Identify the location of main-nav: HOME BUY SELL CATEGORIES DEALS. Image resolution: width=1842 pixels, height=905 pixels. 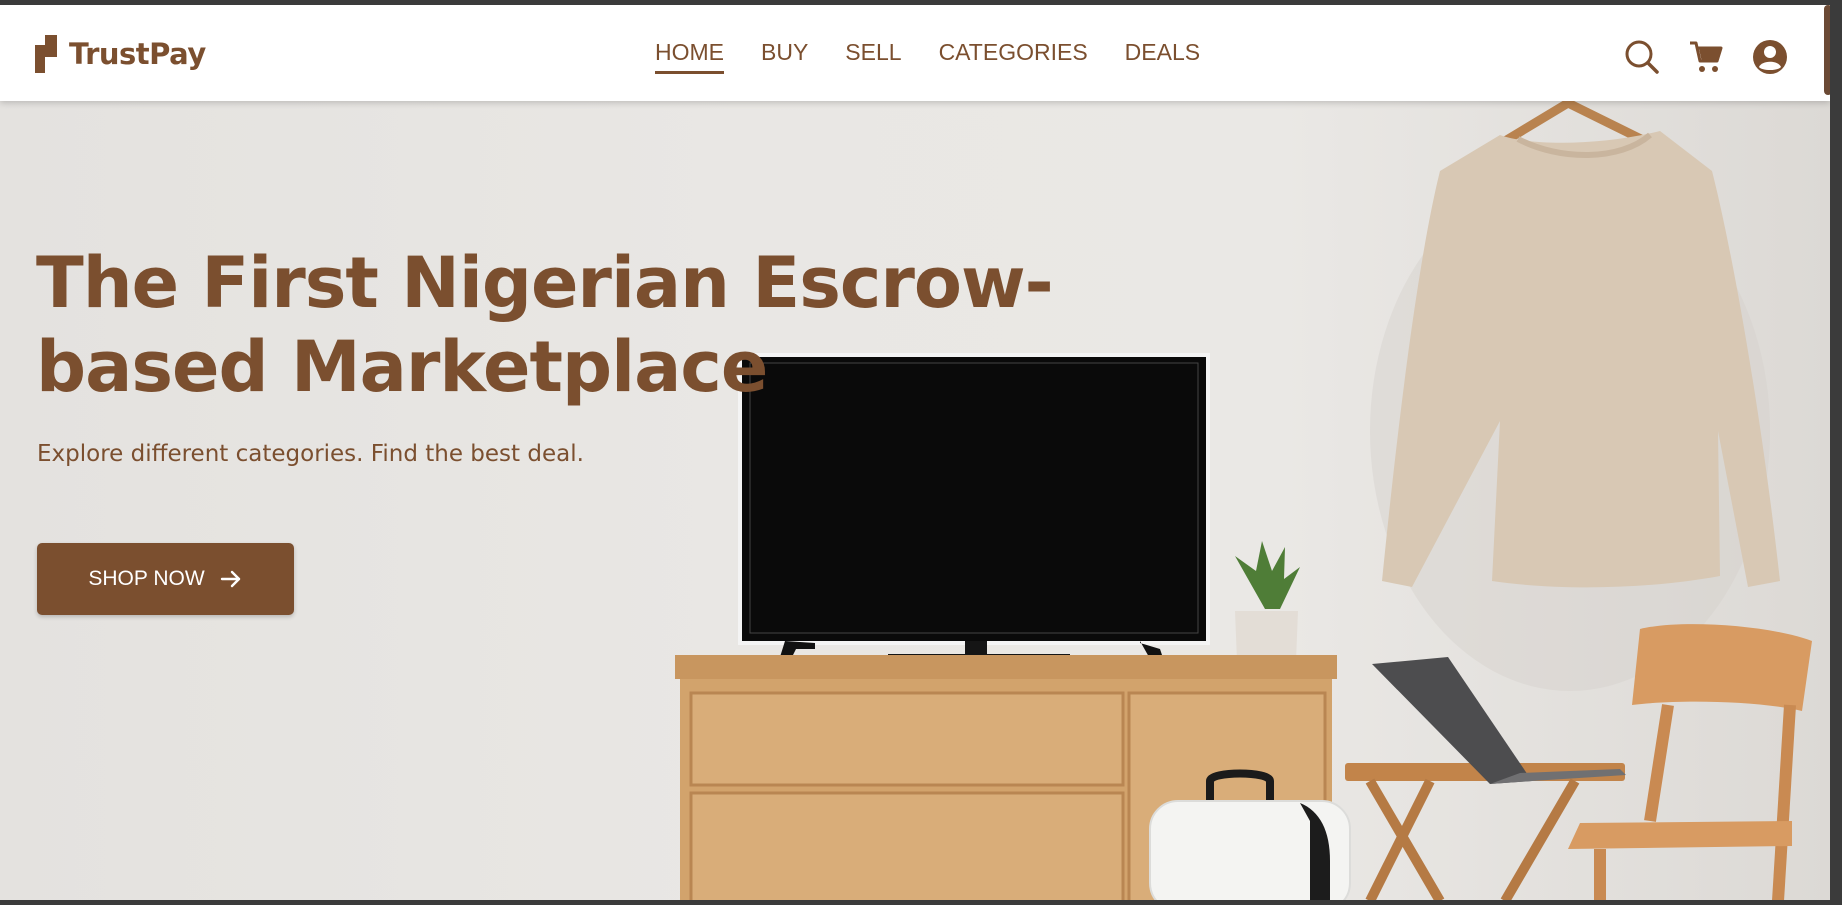
(946, 56).